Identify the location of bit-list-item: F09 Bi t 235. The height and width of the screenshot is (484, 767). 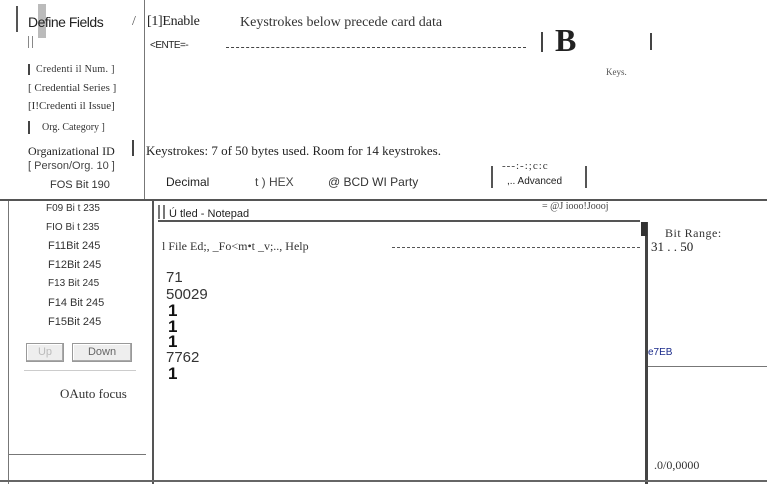
(73, 208).